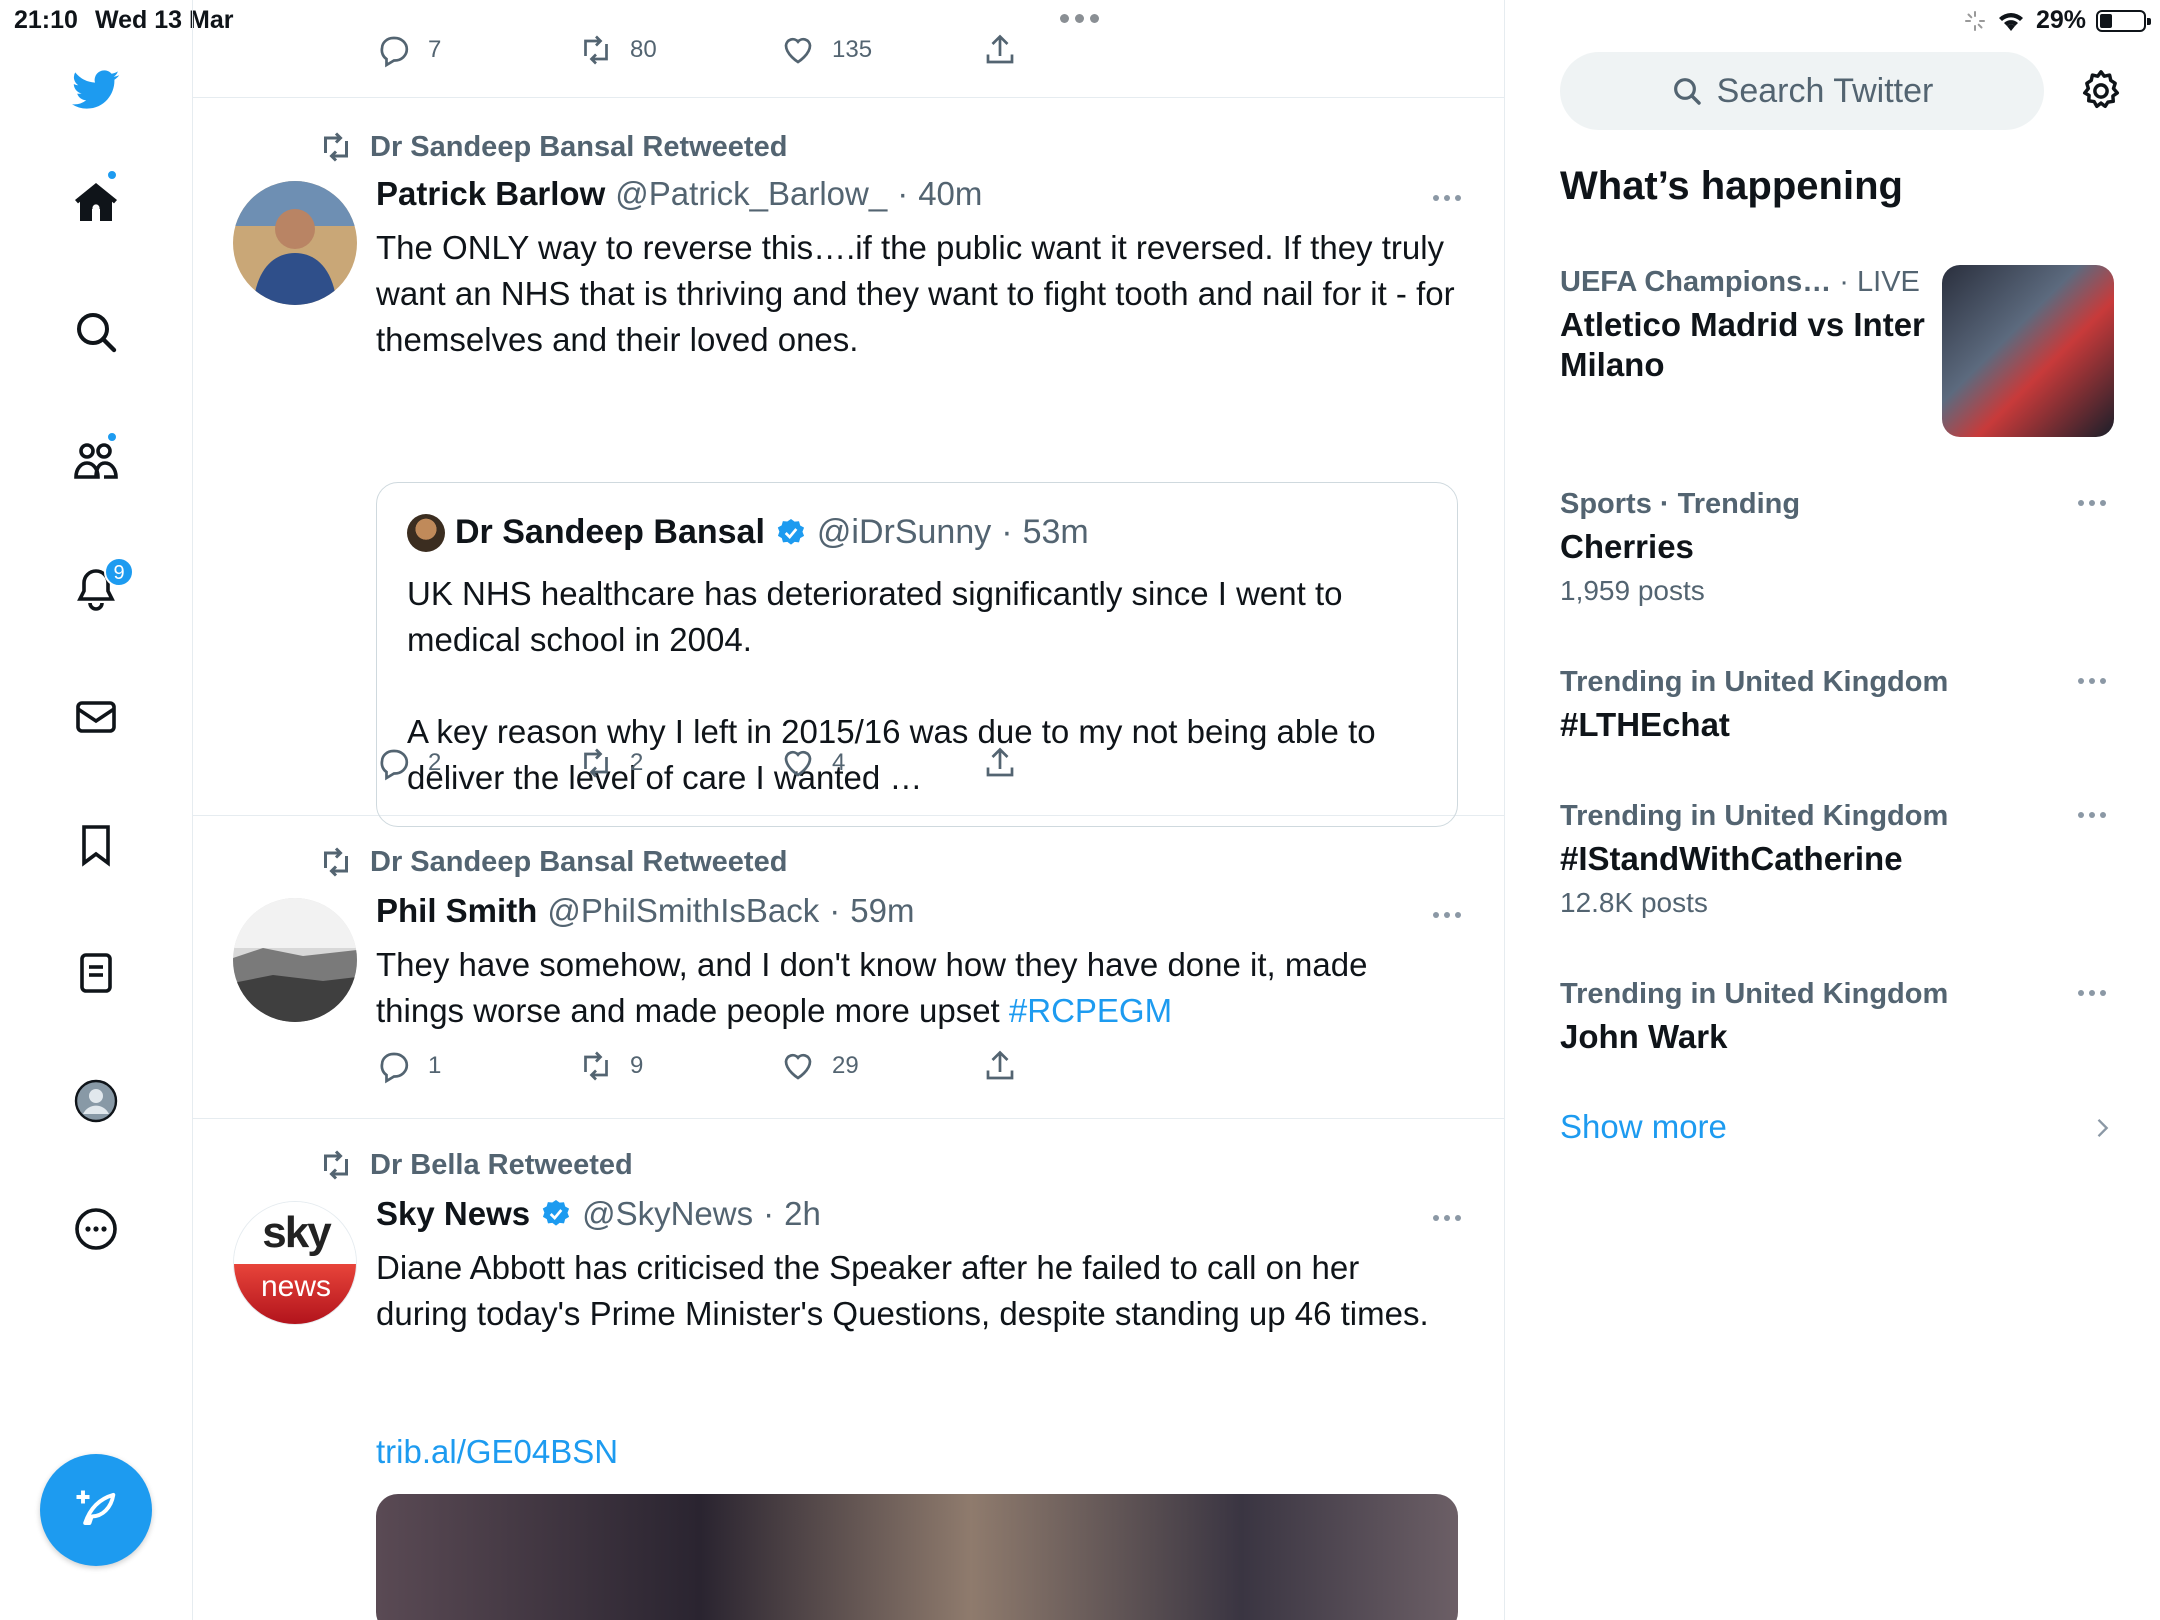 Image resolution: width=2160 pixels, height=1620 pixels. I want to click on author-name: Phil Smith, so click(456, 911).